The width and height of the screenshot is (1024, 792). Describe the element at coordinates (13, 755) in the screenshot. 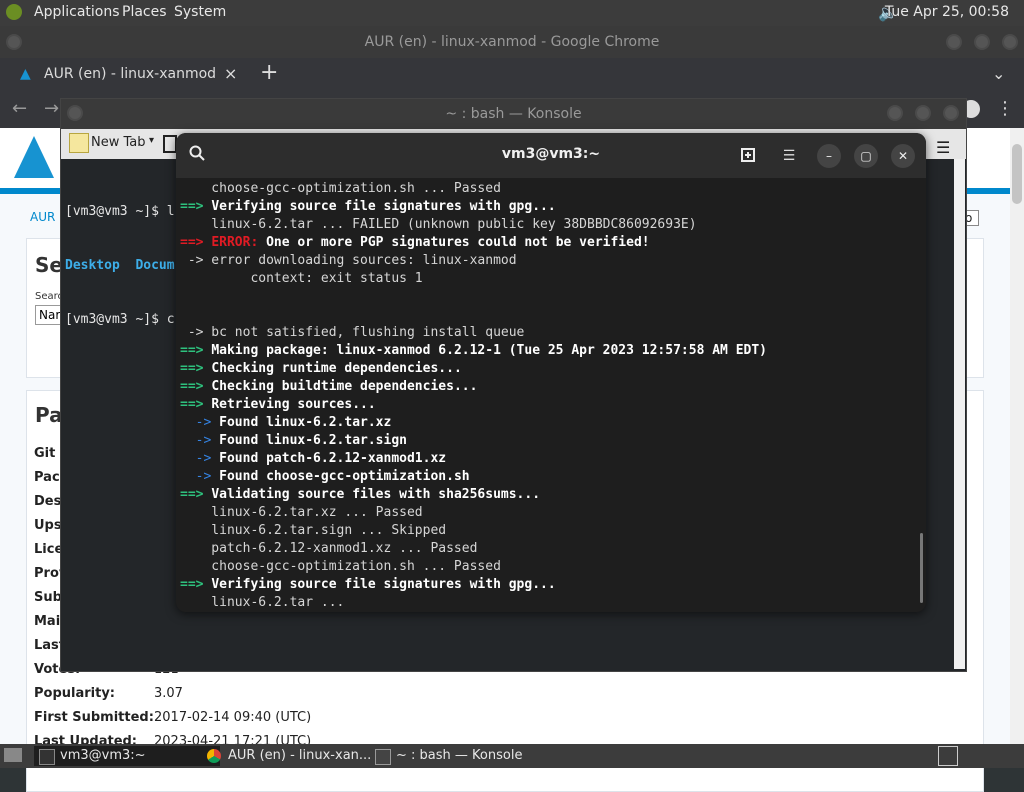

I see `show-desktop-icon` at that location.